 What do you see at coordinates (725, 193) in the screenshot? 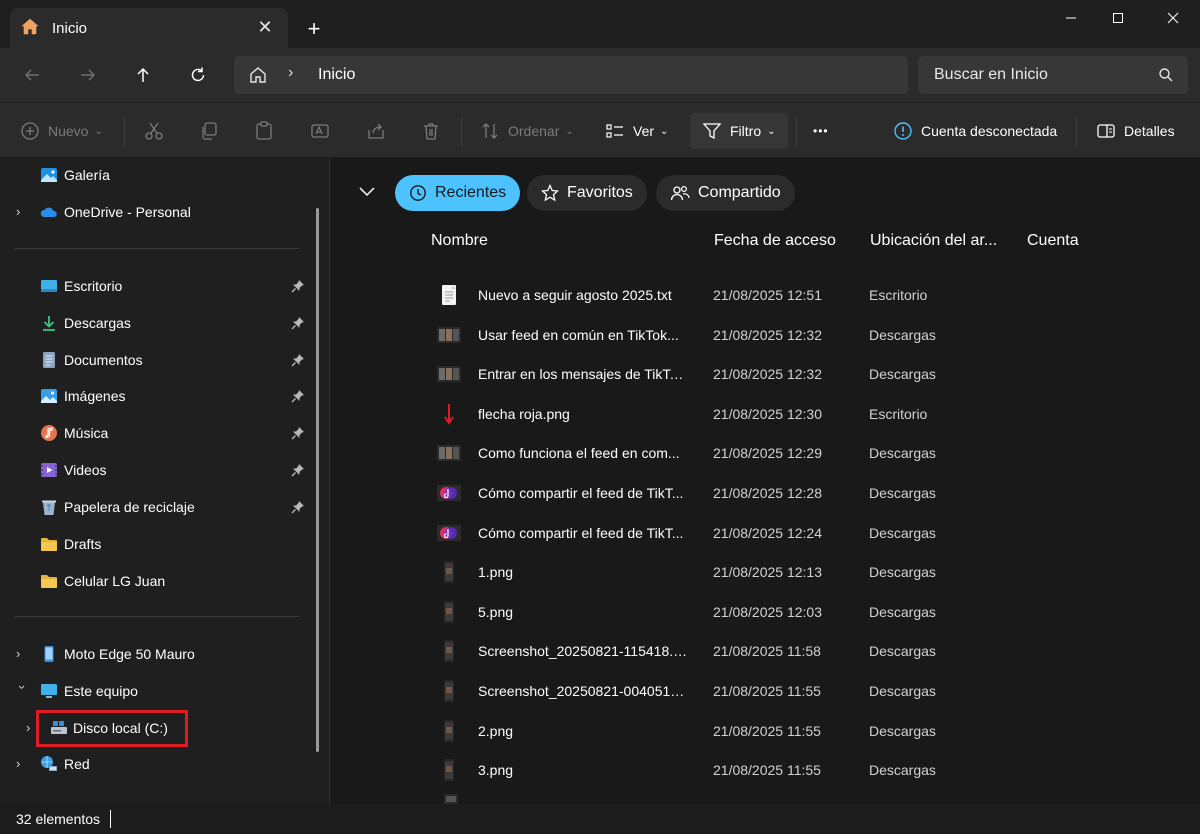
I see `filter-shared-pill: Compartido` at bounding box center [725, 193].